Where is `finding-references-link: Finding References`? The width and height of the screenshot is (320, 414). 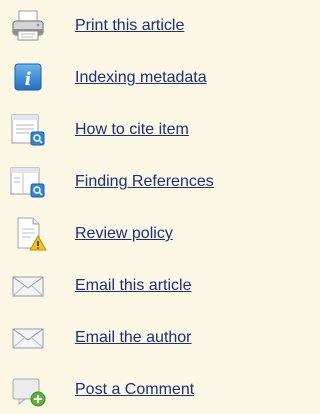 finding-references-link: Finding References is located at coordinates (144, 182).